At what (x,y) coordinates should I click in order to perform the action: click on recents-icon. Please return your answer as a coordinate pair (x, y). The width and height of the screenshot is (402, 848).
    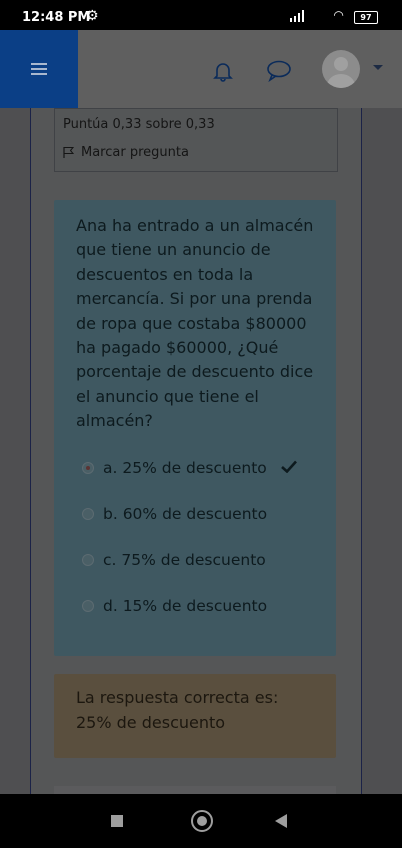
    Looking at the image, I should click on (117, 821).